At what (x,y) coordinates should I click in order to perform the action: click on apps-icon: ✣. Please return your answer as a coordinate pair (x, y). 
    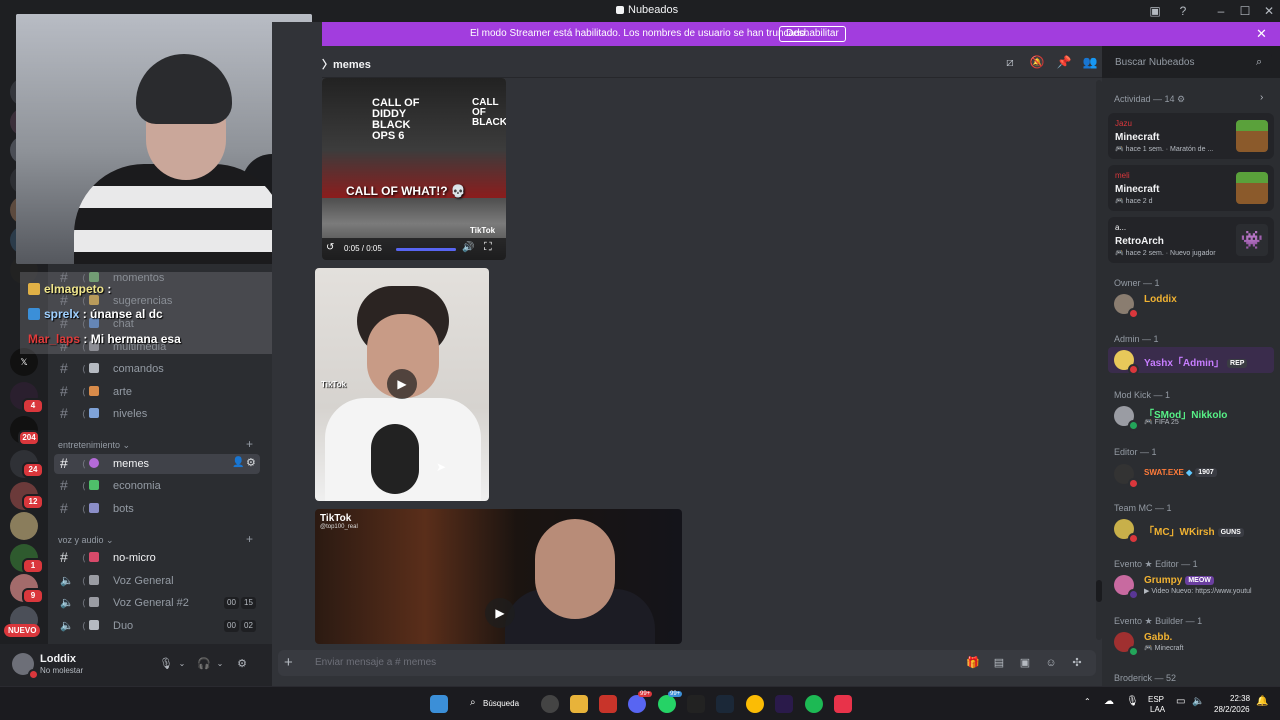
    Looking at the image, I should click on (1077, 663).